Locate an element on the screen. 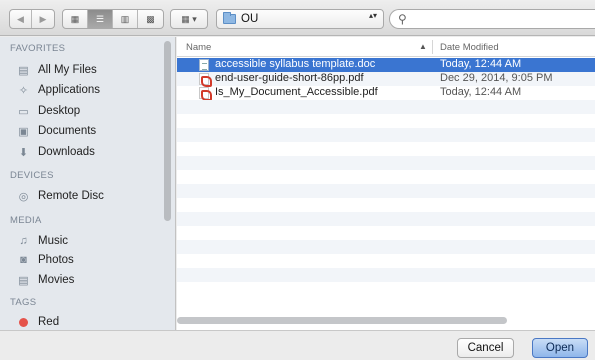 Image resolution: width=595 pixels, height=360 pixels. icon-view-button: ▦ is located at coordinates (75, 19).